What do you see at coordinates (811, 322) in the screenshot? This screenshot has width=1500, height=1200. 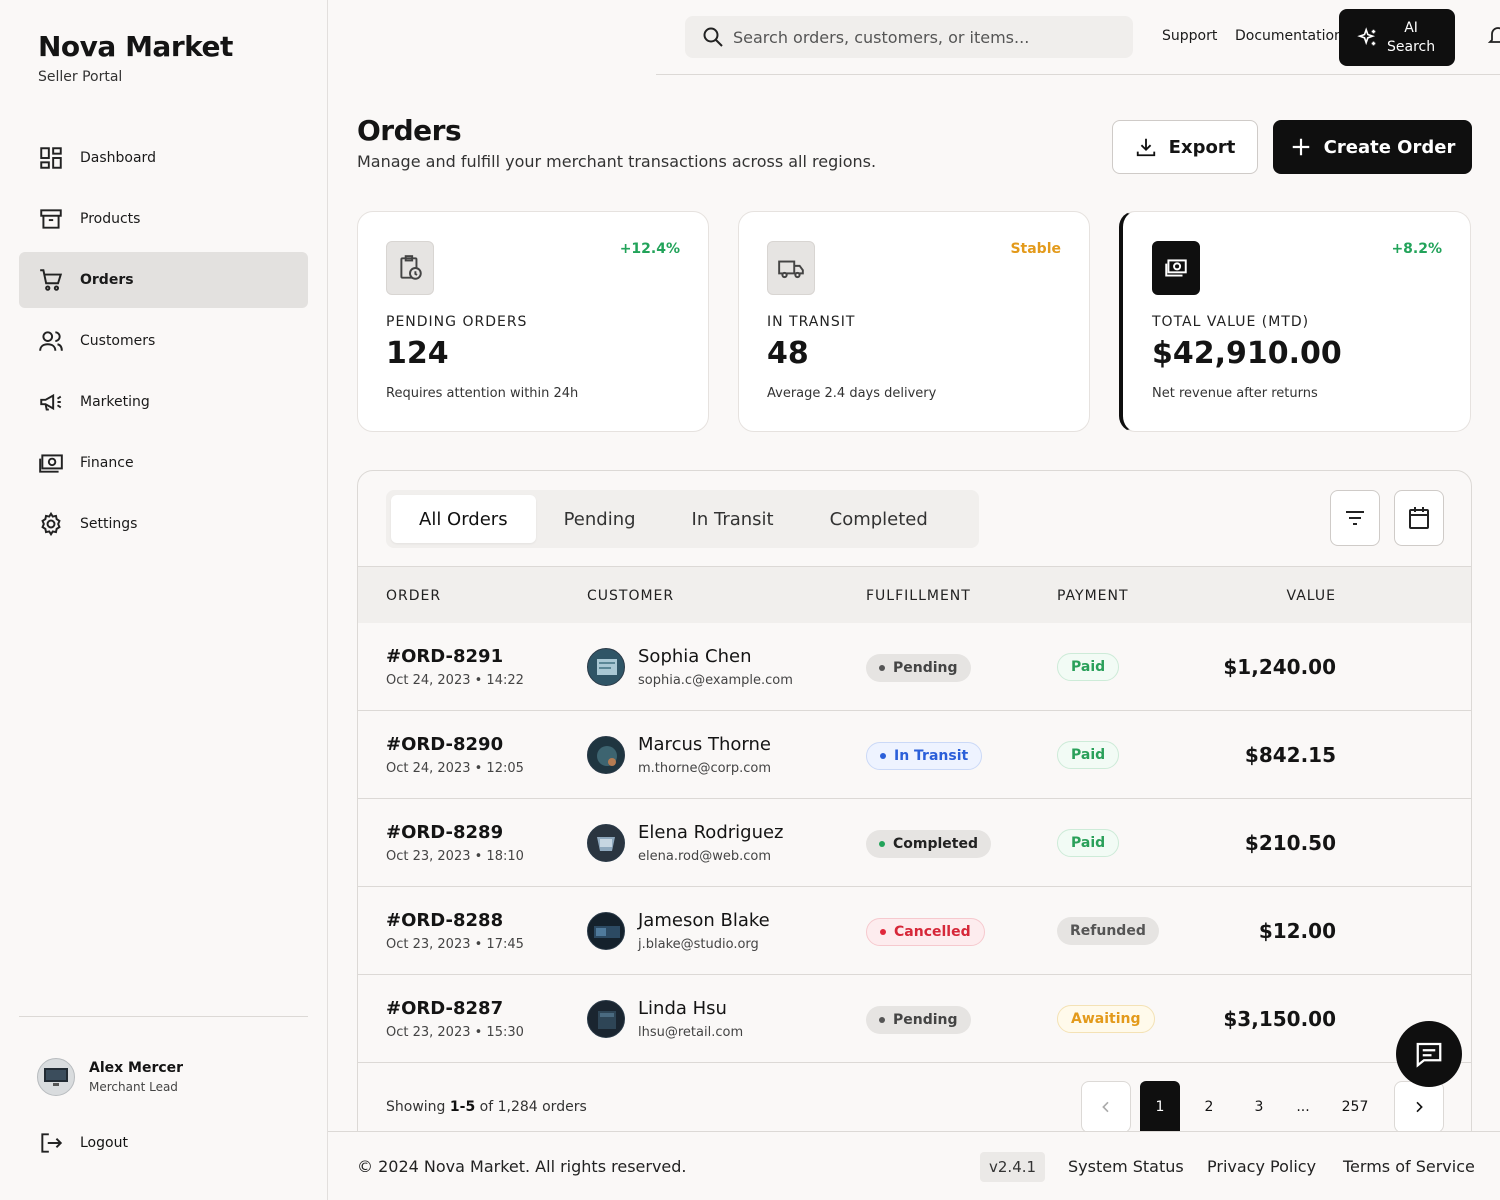 I see `stat-label: IN TRANSIT` at bounding box center [811, 322].